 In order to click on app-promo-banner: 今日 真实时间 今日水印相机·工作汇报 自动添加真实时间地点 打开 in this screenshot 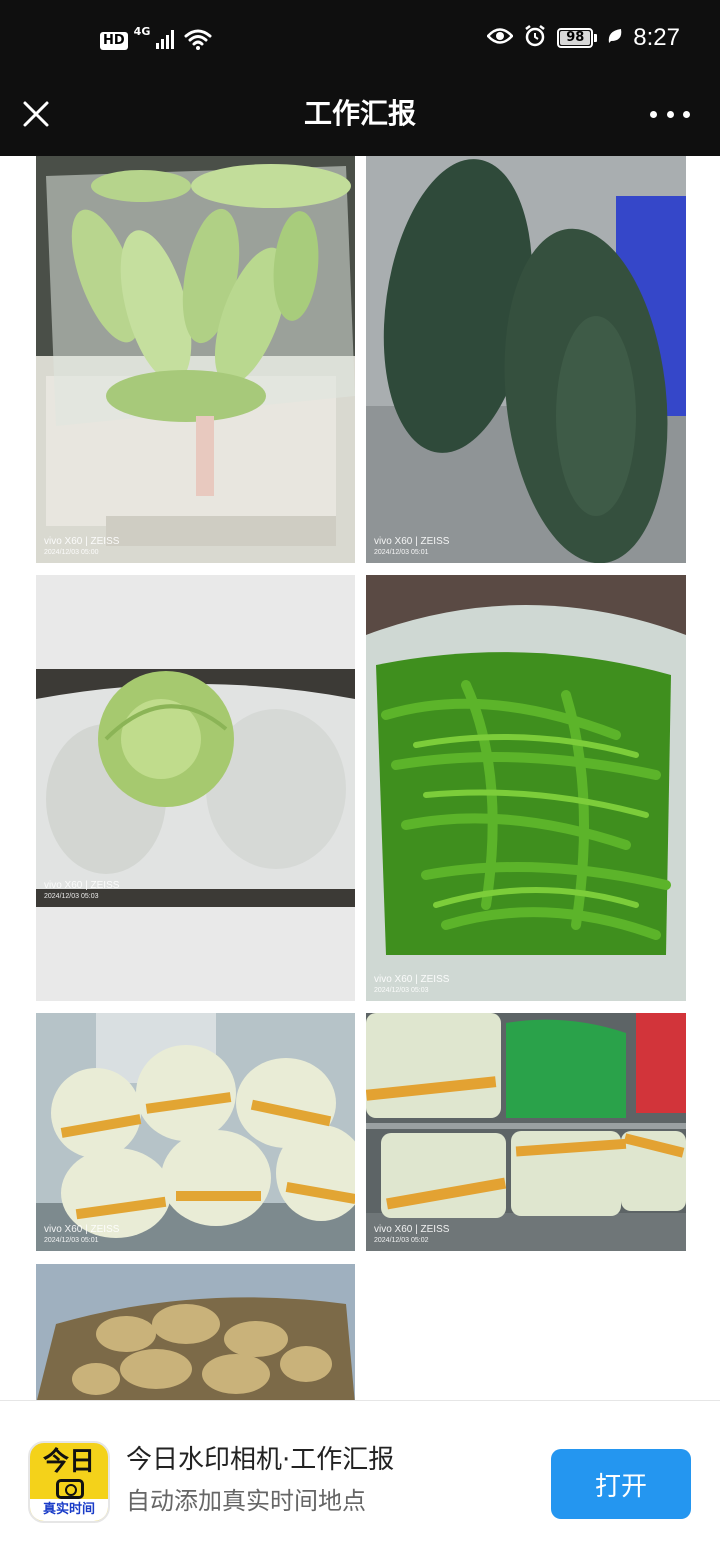, I will do `click(360, 1480)`.